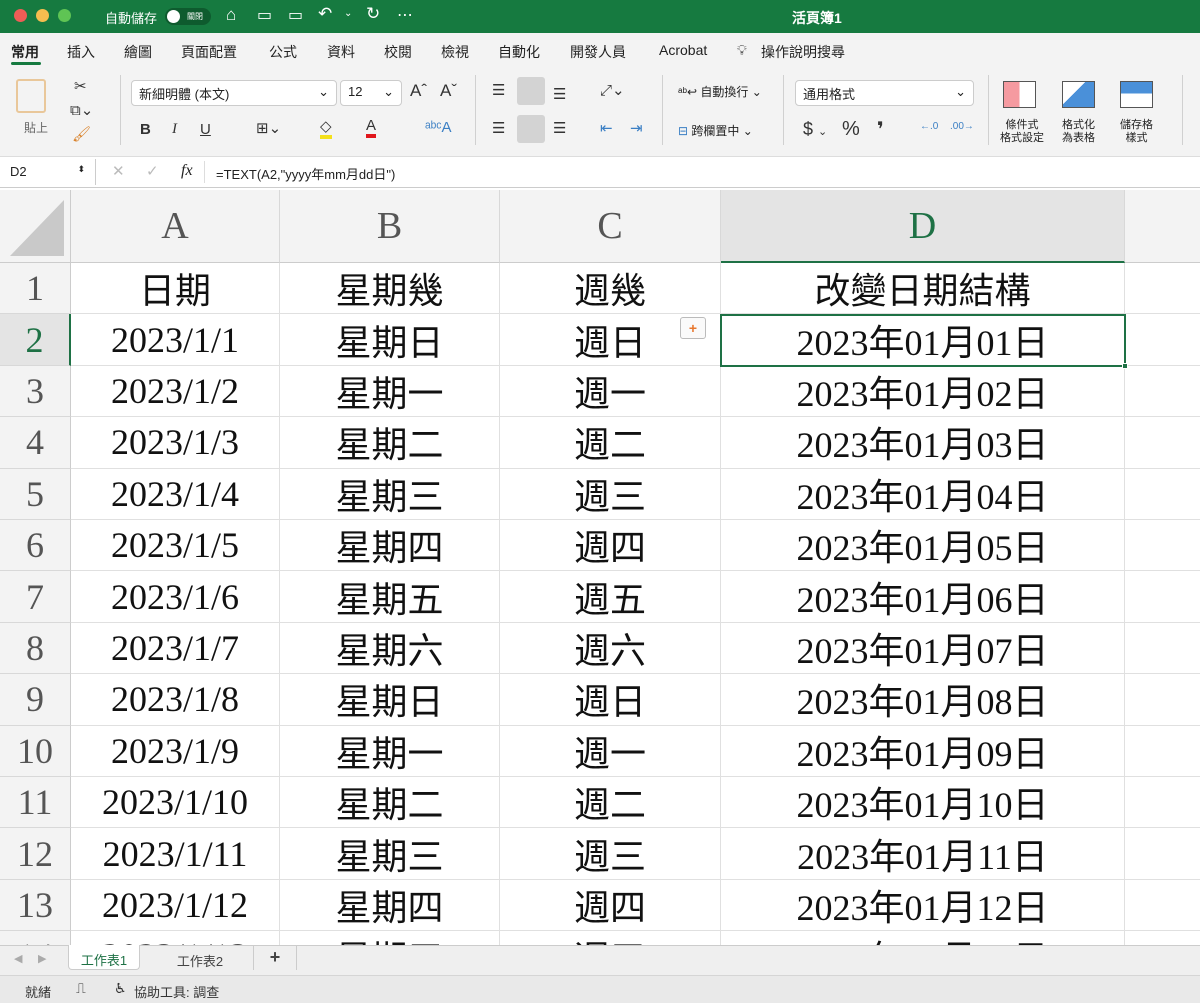 Image resolution: width=1200 pixels, height=1003 pixels. I want to click on cell-A3: 2023/1/2, so click(175, 391).